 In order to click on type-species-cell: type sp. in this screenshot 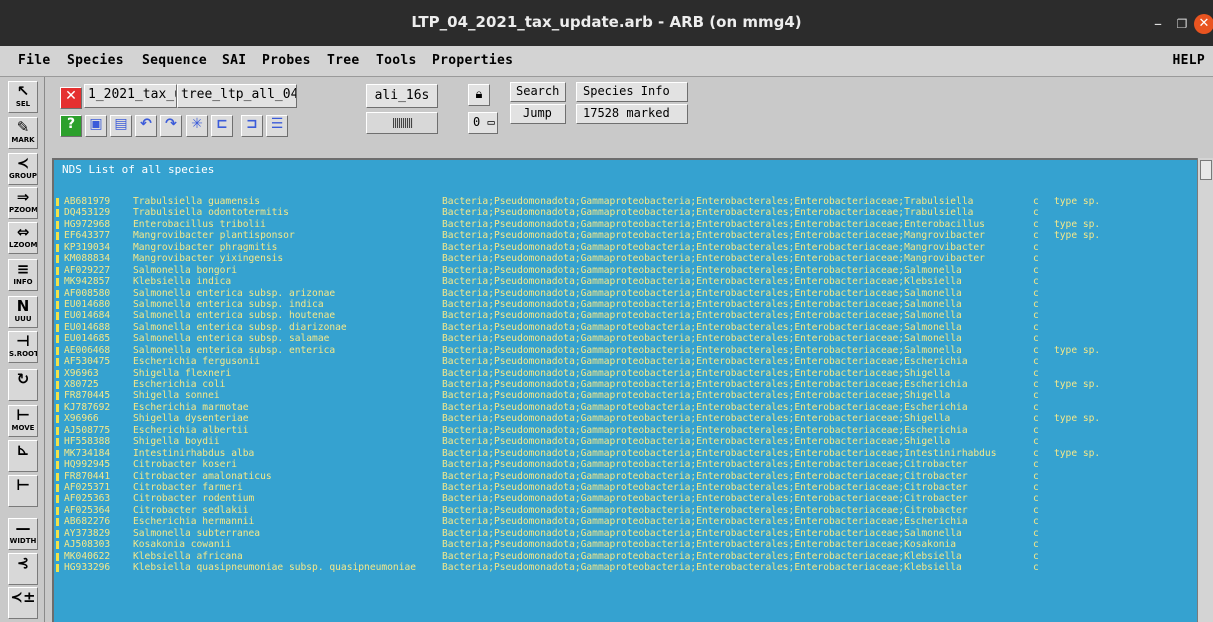, I will do `click(1077, 236)`.